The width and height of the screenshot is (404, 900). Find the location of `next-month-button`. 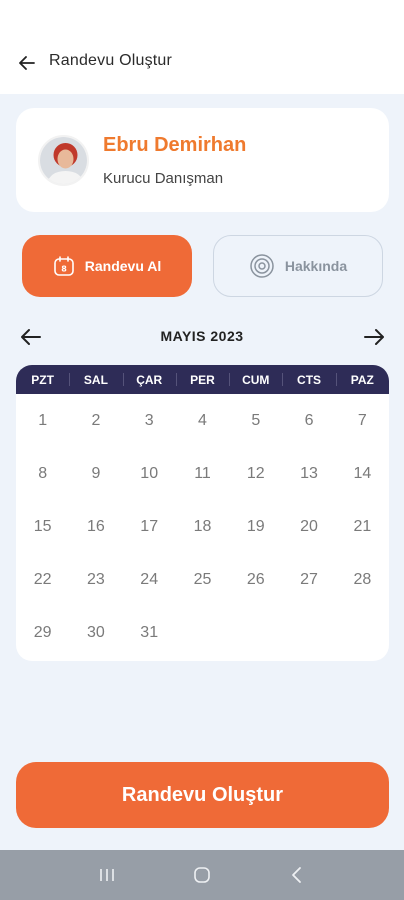

next-month-button is located at coordinates (374, 337).